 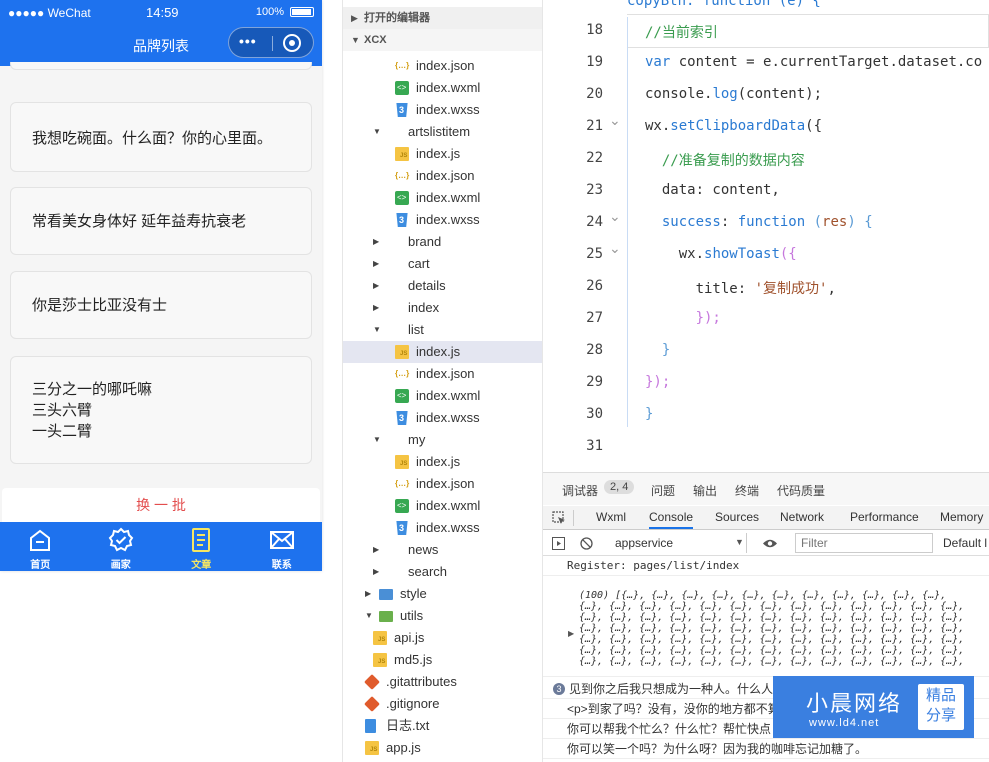 I want to click on project-header: ▼ XCX, so click(x=442, y=40).